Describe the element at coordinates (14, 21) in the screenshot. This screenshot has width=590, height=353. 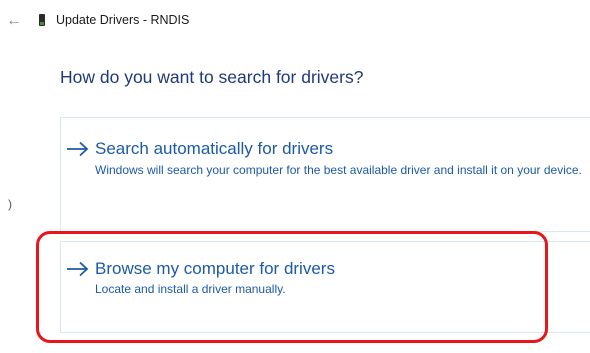
I see `back-arrow-icon: ←` at that location.